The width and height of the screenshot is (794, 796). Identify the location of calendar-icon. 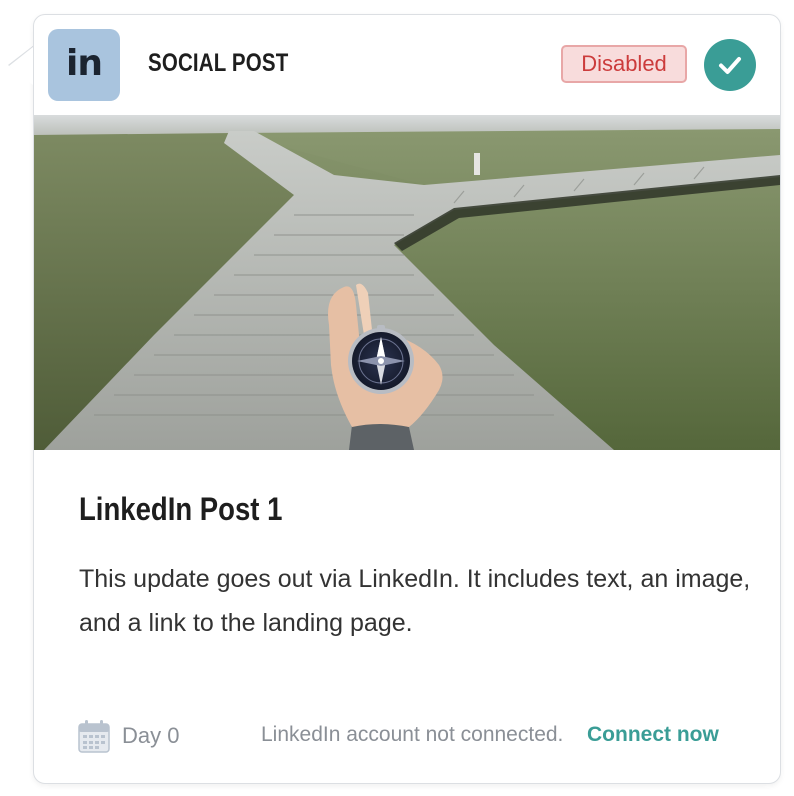
(94, 736).